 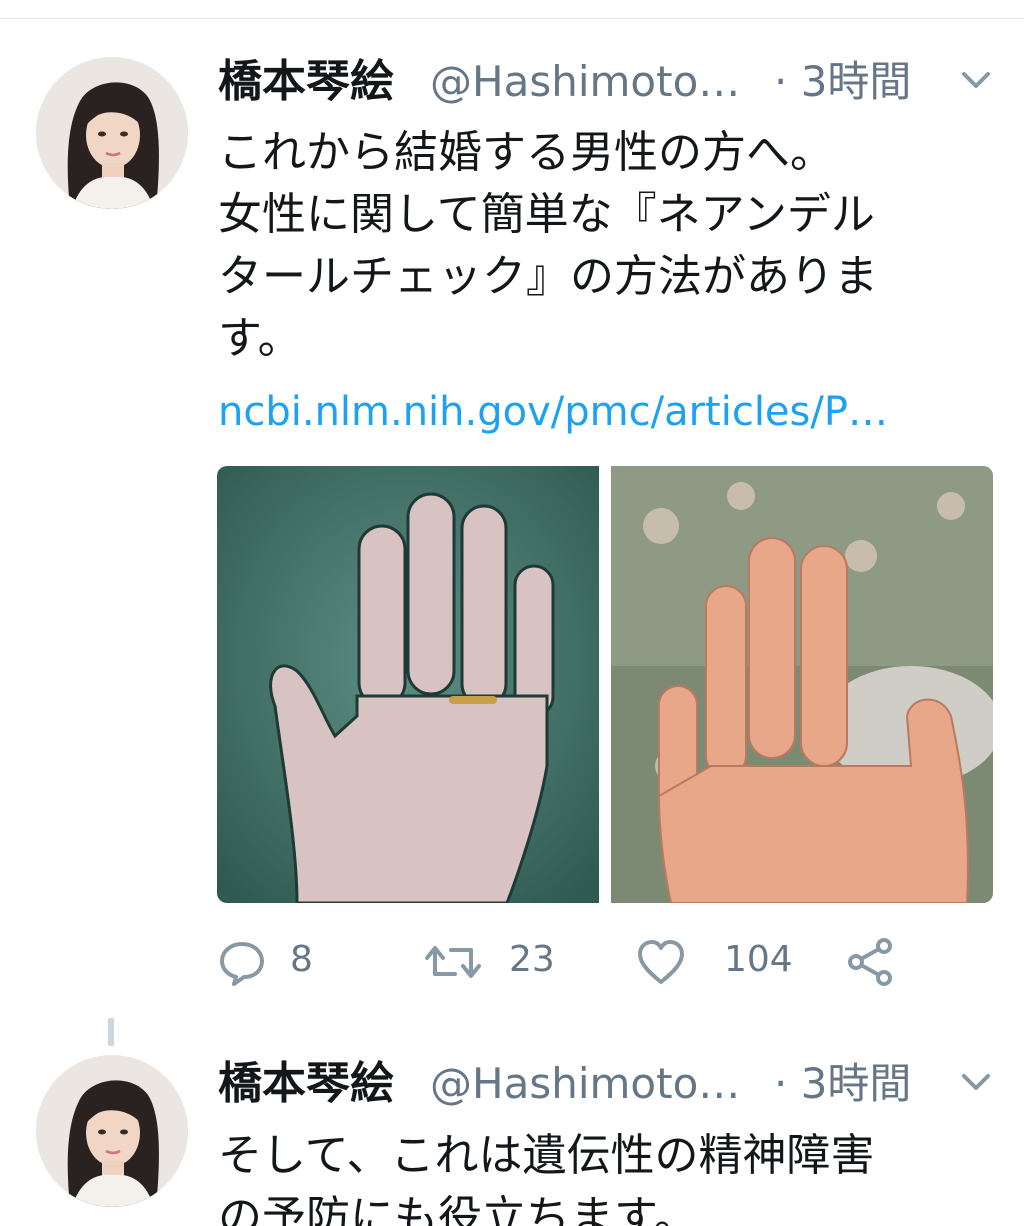 I want to click on reply-icon, so click(x=242, y=964).